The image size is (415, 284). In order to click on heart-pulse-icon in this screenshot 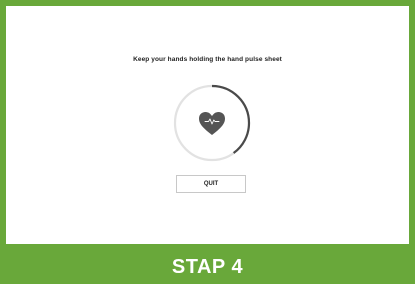, I will do `click(212, 123)`.